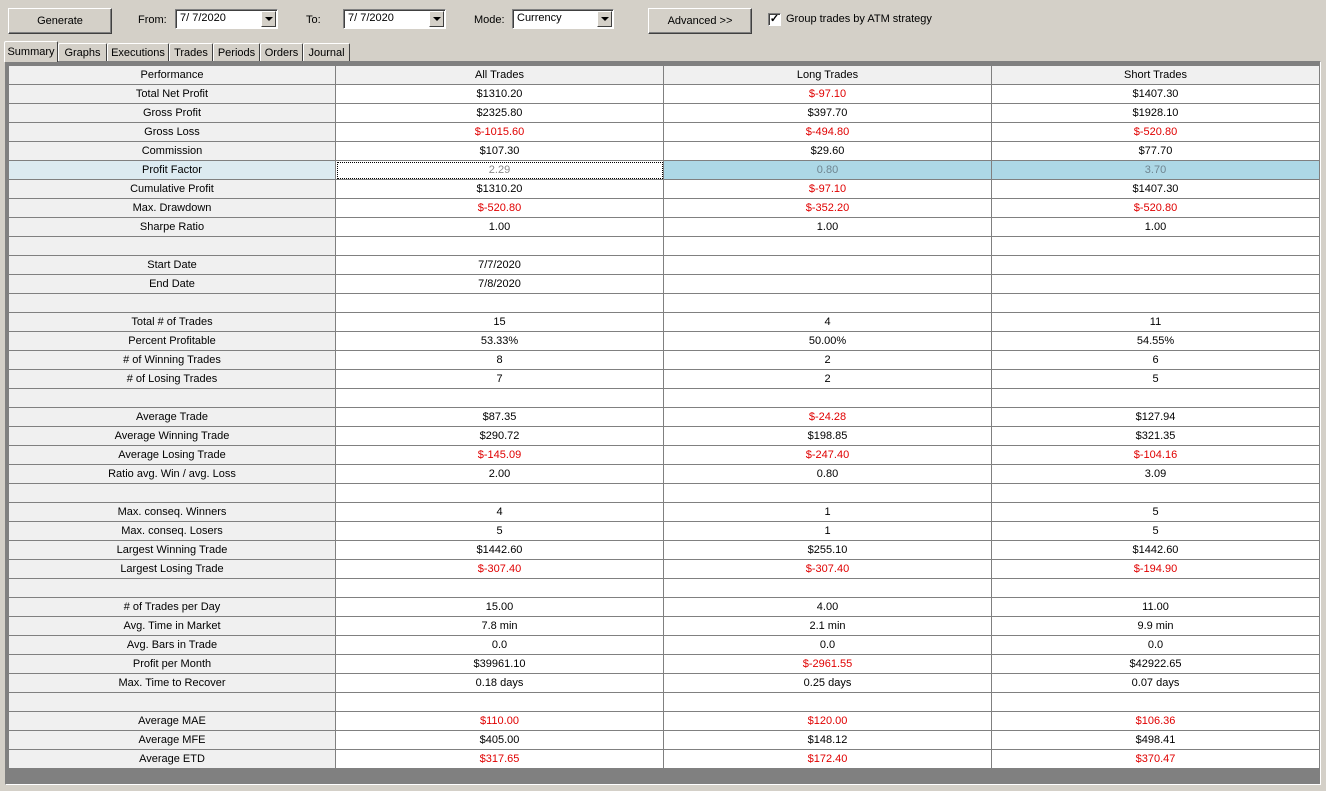 Image resolution: width=1326 pixels, height=791 pixels. I want to click on table-cell: $127.94, so click(1155, 417).